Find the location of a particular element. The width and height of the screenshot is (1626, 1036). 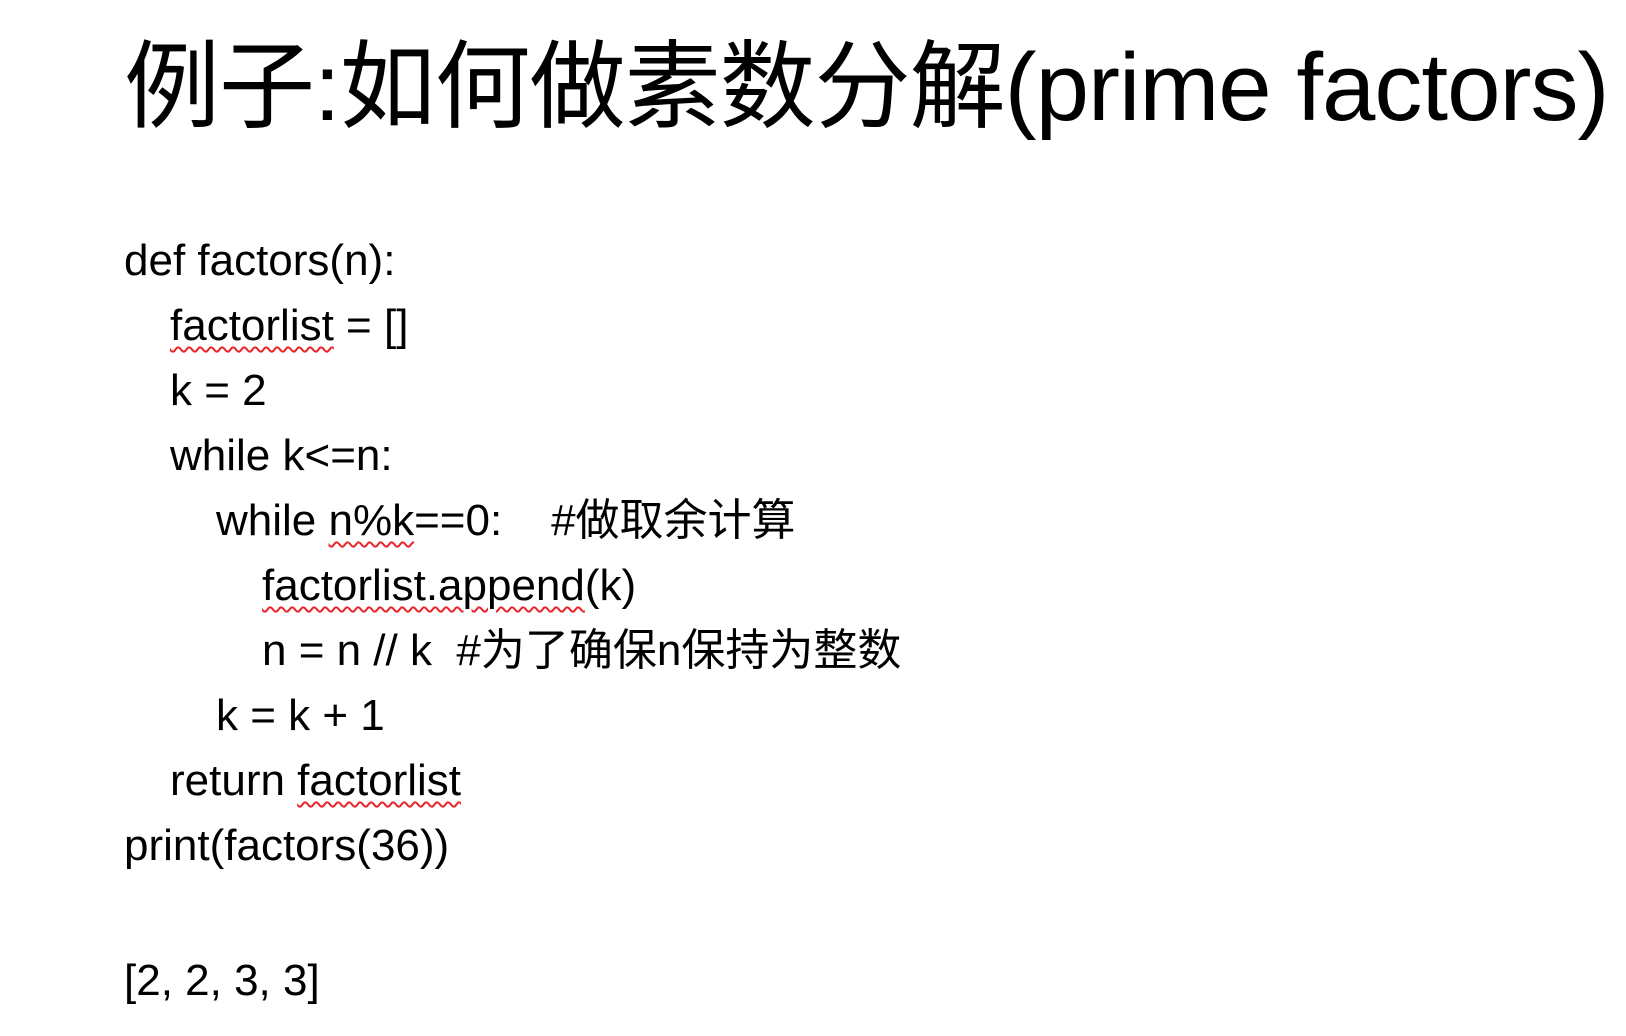

code-text: ==0: #做取余计算 is located at coordinates (605, 520).